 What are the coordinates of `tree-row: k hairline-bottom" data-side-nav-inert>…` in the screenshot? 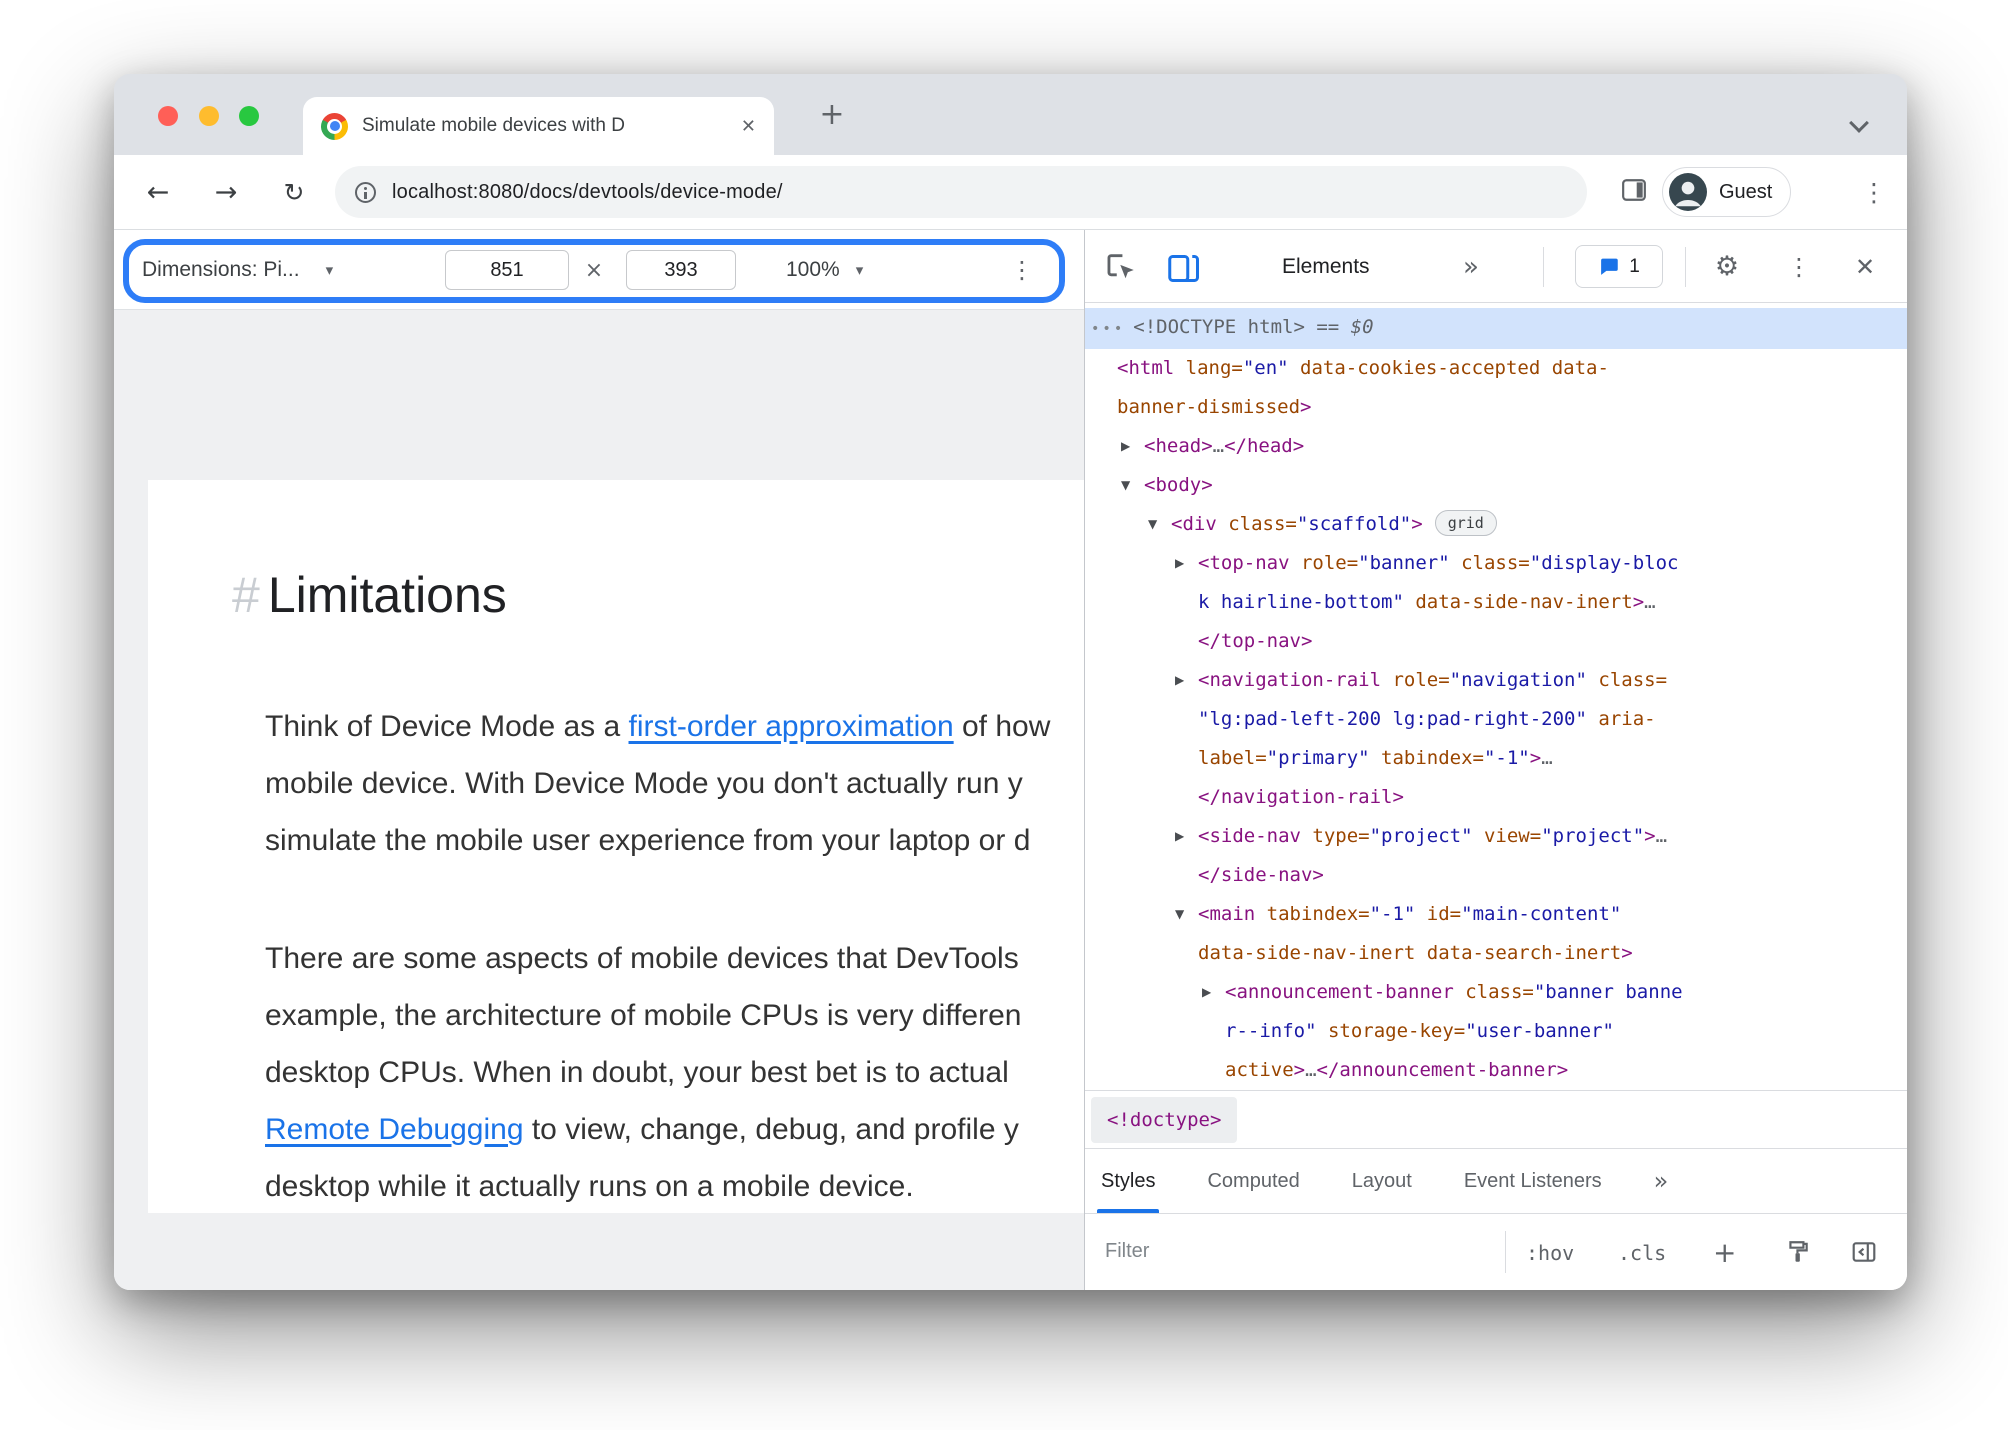 It's located at (1496, 602).